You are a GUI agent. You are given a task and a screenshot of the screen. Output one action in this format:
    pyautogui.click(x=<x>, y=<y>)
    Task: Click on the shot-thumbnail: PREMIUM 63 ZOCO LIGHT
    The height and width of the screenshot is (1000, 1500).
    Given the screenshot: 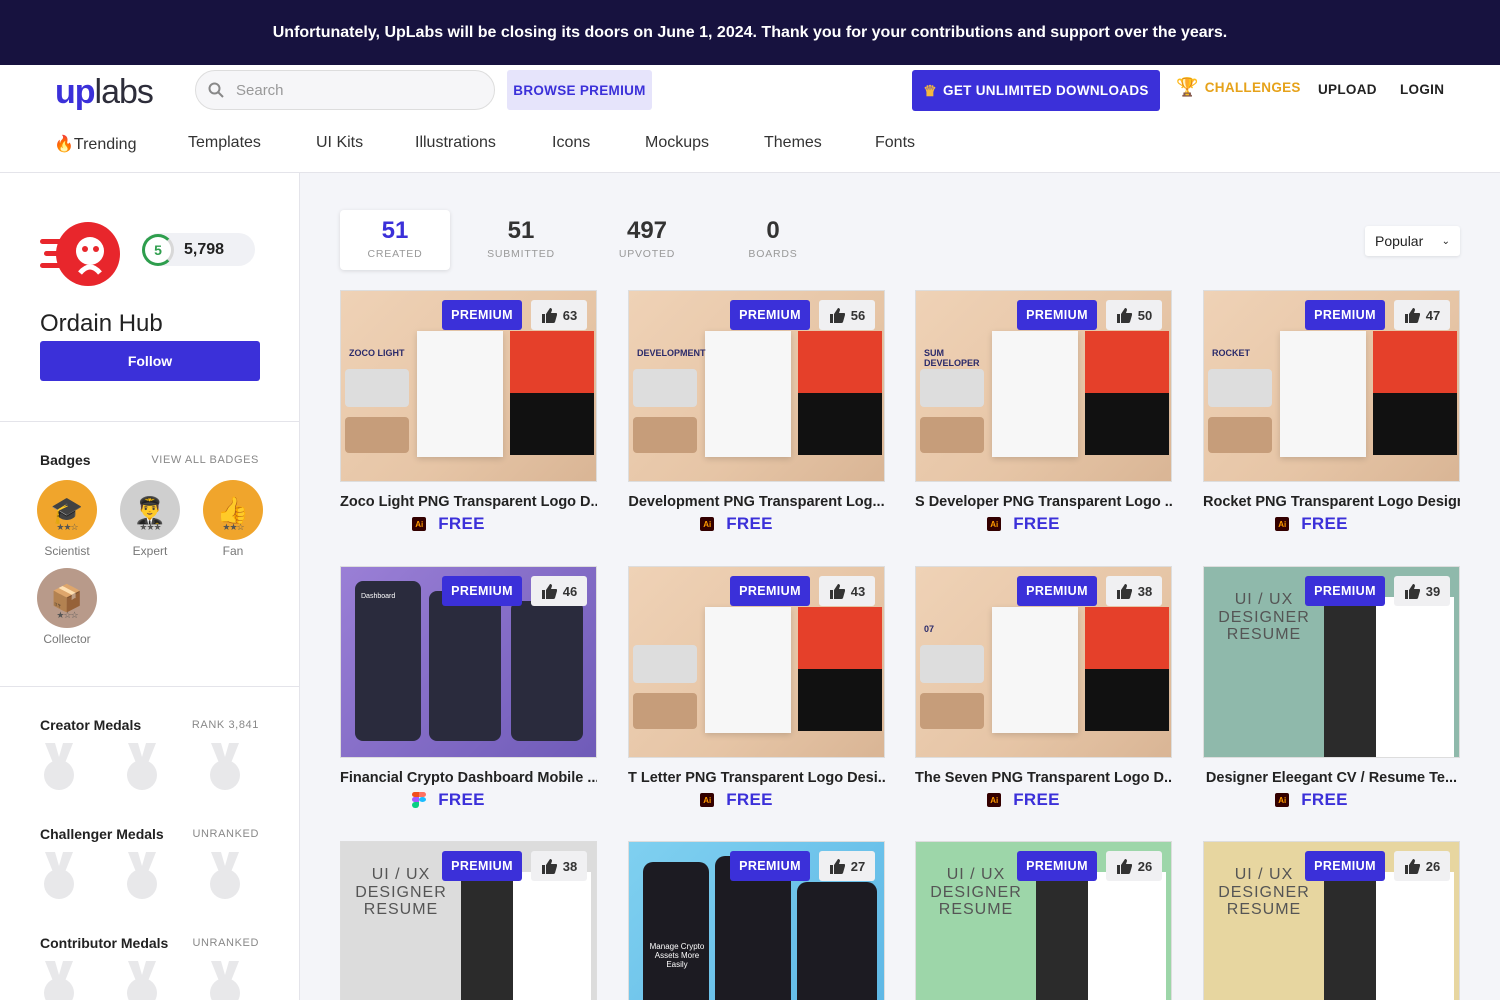 What is the action you would take?
    pyautogui.click(x=468, y=386)
    